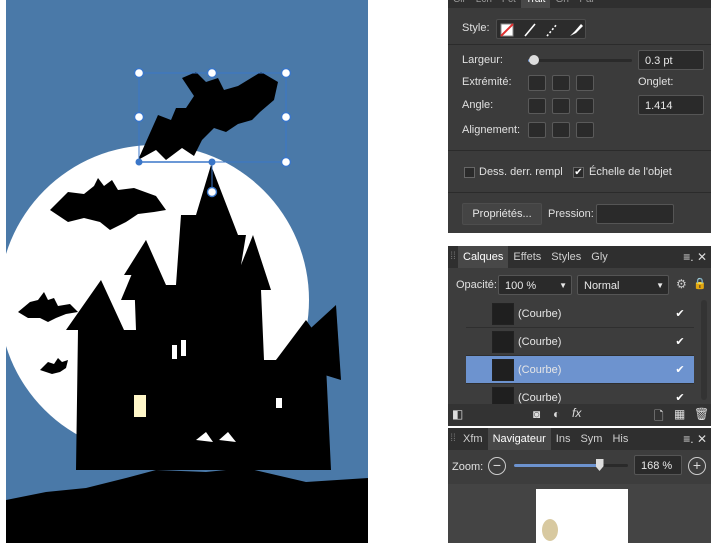 This screenshot has height=543, width=711. Describe the element at coordinates (671, 105) in the screenshot. I see `miter-field: 1.414` at that location.